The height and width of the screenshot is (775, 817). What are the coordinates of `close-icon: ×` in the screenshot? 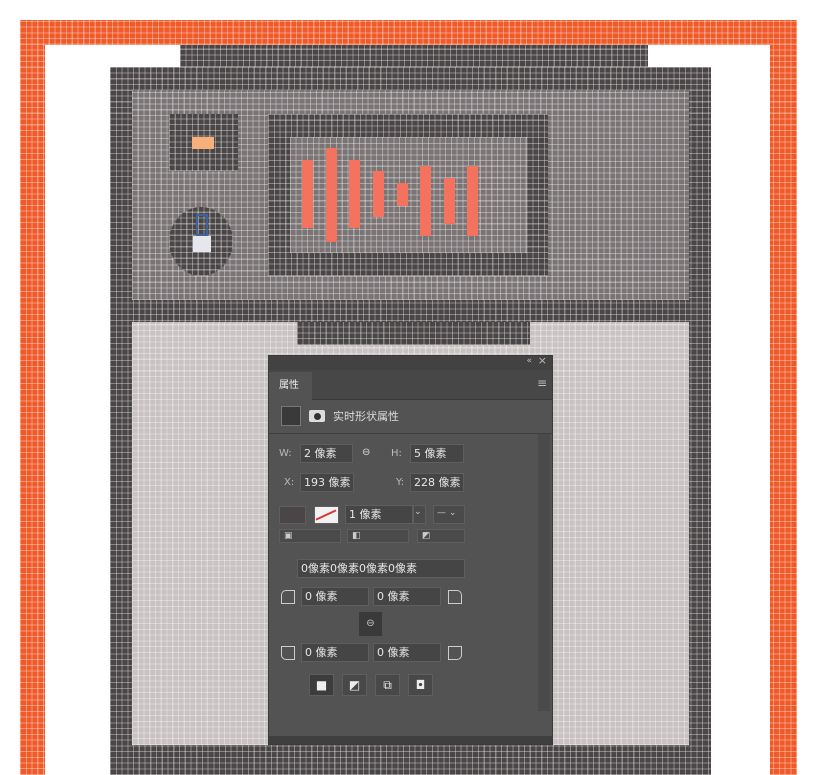 It's located at (542, 360).